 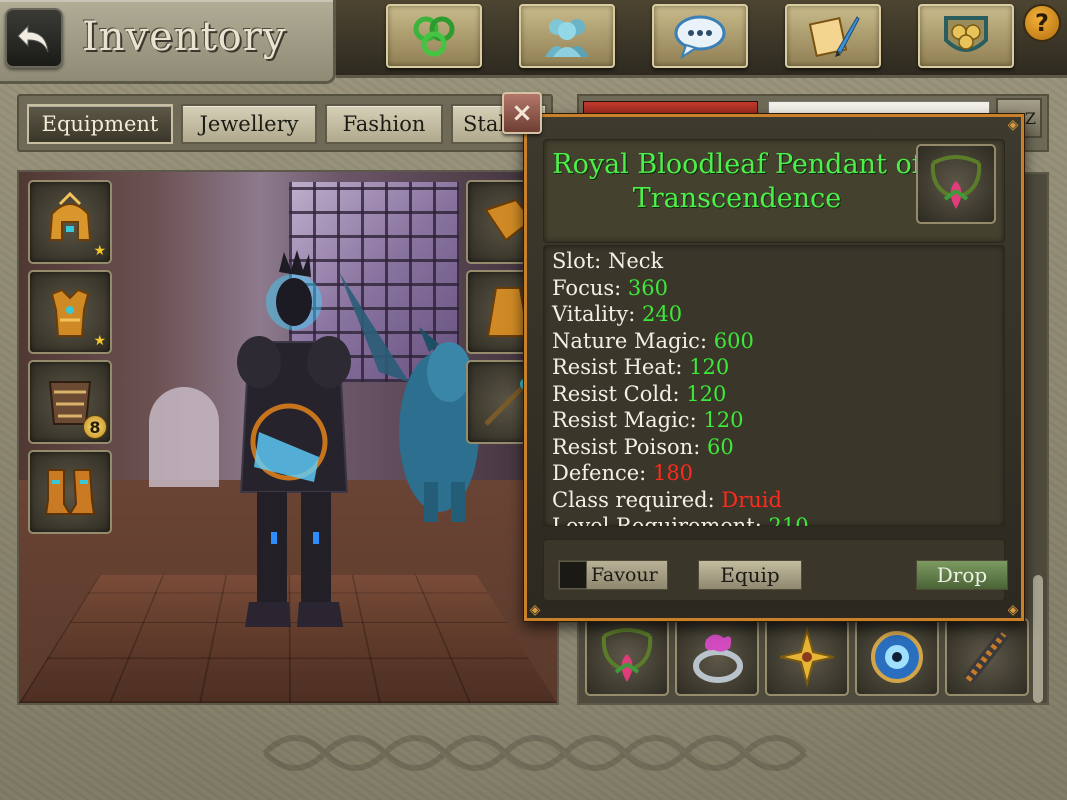 I want to click on chat-icon, so click(x=700, y=37).